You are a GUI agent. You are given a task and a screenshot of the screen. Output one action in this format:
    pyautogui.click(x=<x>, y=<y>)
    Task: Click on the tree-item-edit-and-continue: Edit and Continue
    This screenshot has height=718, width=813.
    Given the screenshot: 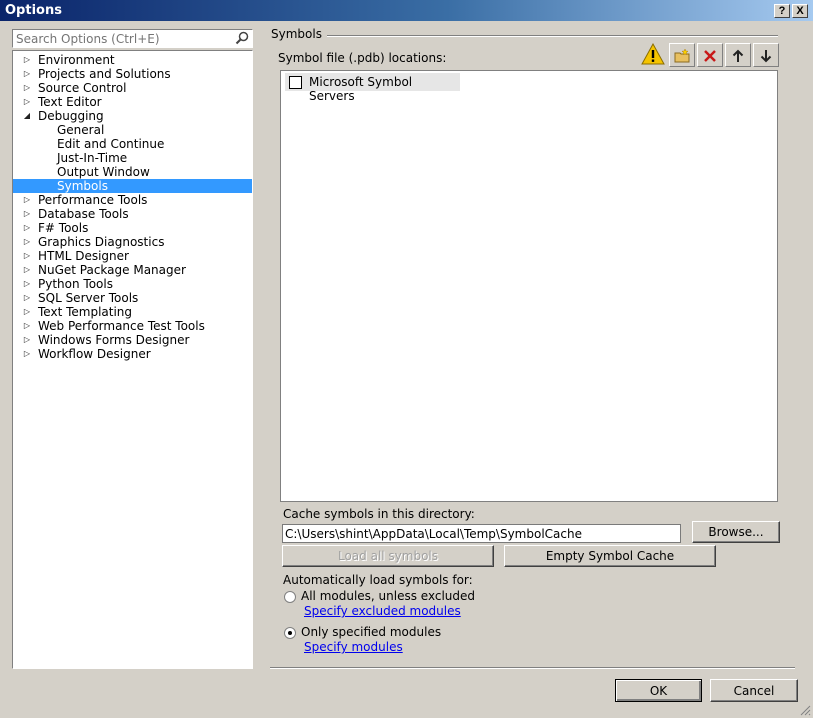 What is the action you would take?
    pyautogui.click(x=132, y=144)
    